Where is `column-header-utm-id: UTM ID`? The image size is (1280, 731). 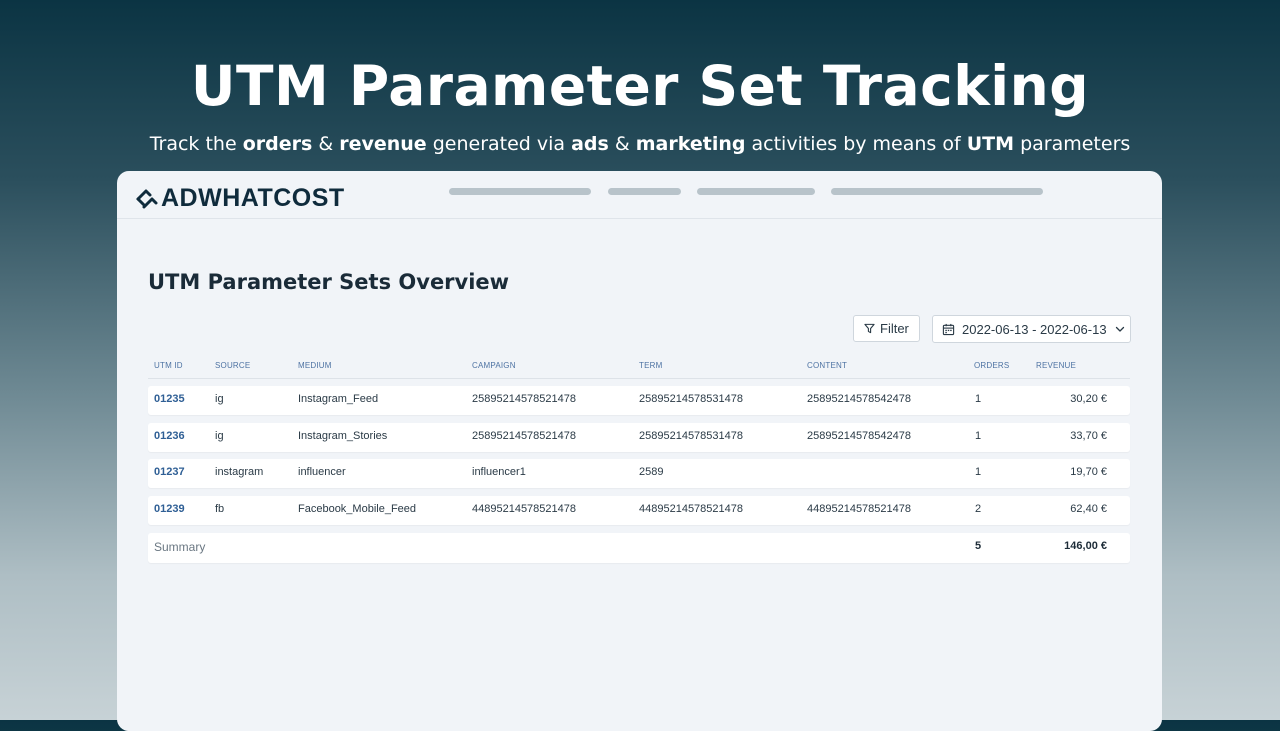
column-header-utm-id: UTM ID is located at coordinates (168, 365).